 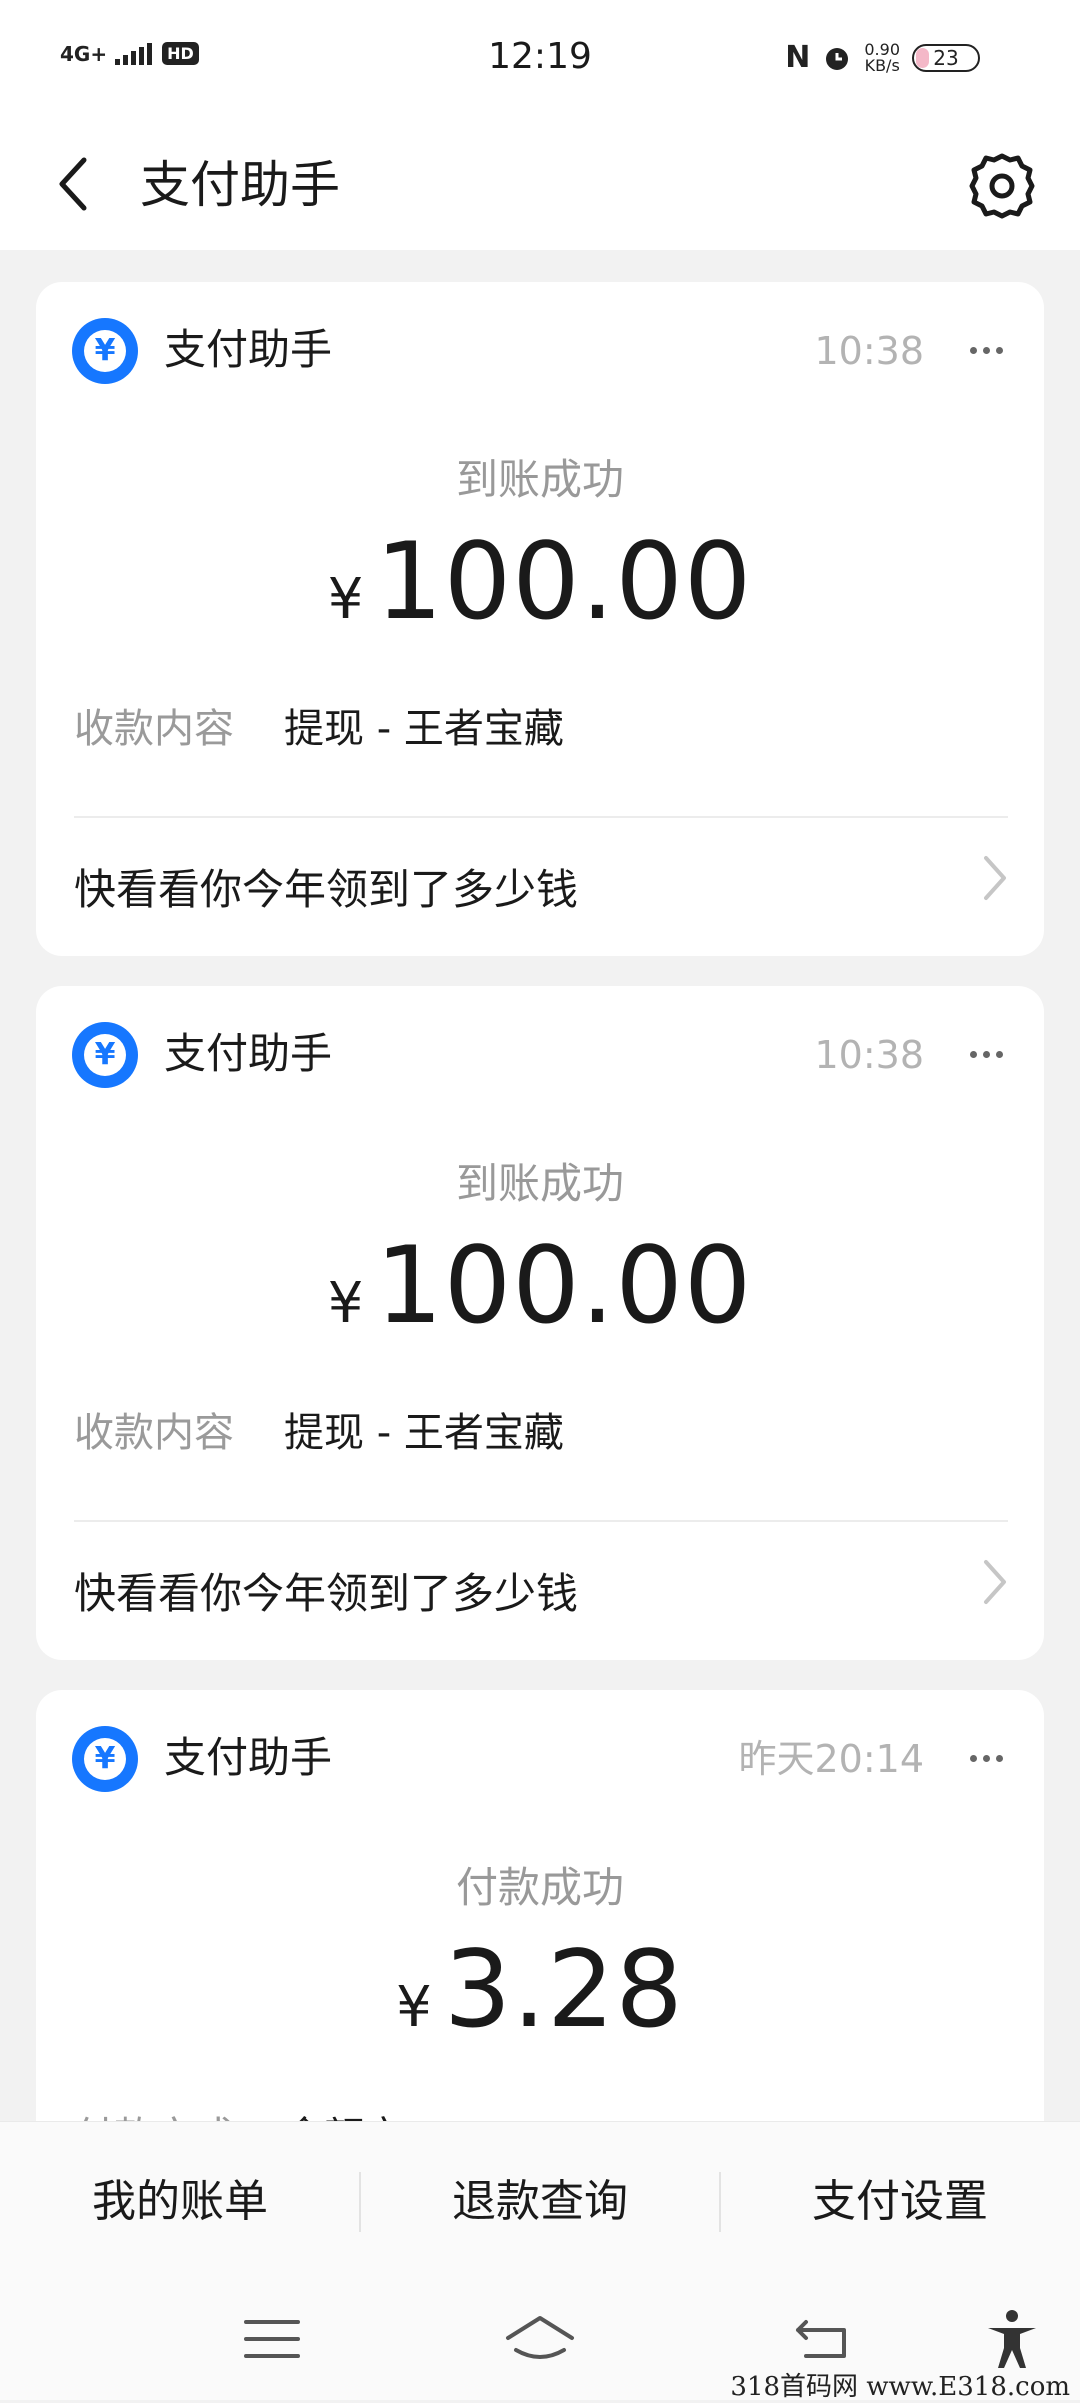 I want to click on payment-status: 付款成功, so click(x=539, y=1887).